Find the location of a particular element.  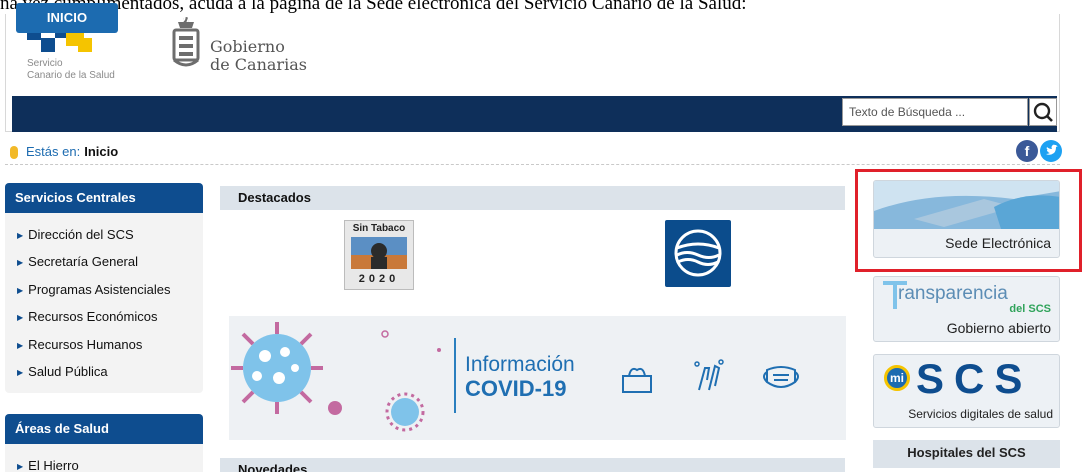

servicios-digitales-banner: mi SCS Servicios digitales de salud is located at coordinates (966, 391).